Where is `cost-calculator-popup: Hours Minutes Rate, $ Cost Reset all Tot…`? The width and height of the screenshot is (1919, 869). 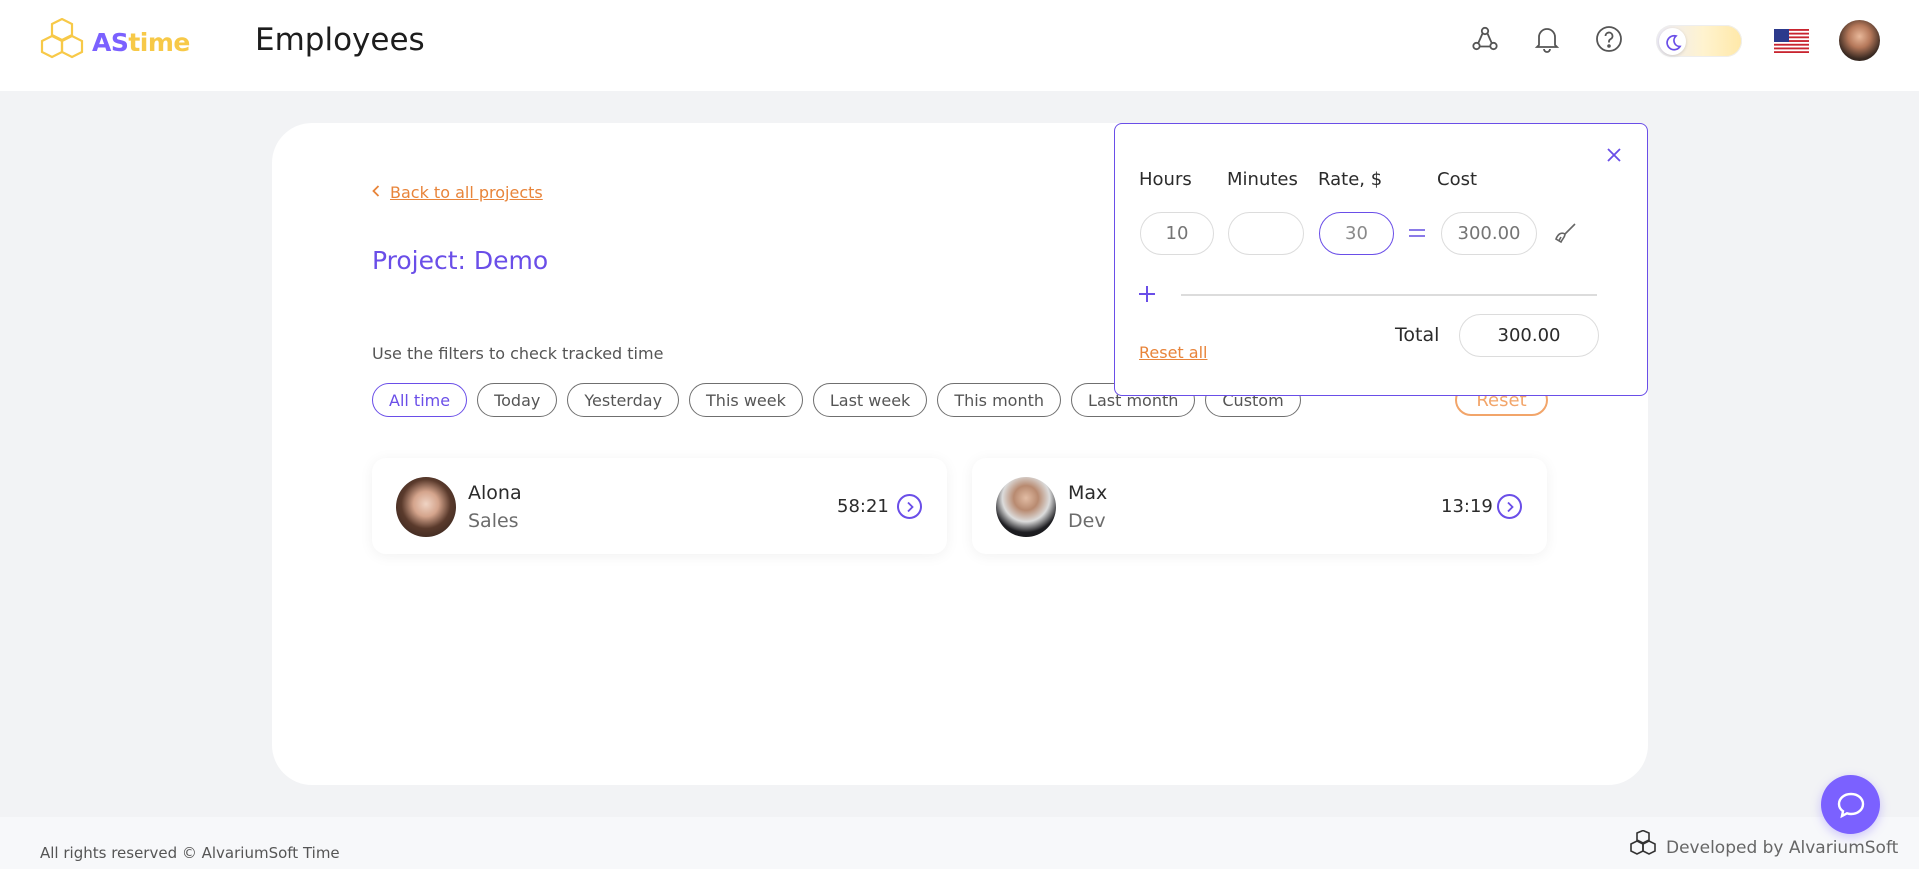 cost-calculator-popup: Hours Minutes Rate, $ Cost Reset all Tot… is located at coordinates (1381, 259).